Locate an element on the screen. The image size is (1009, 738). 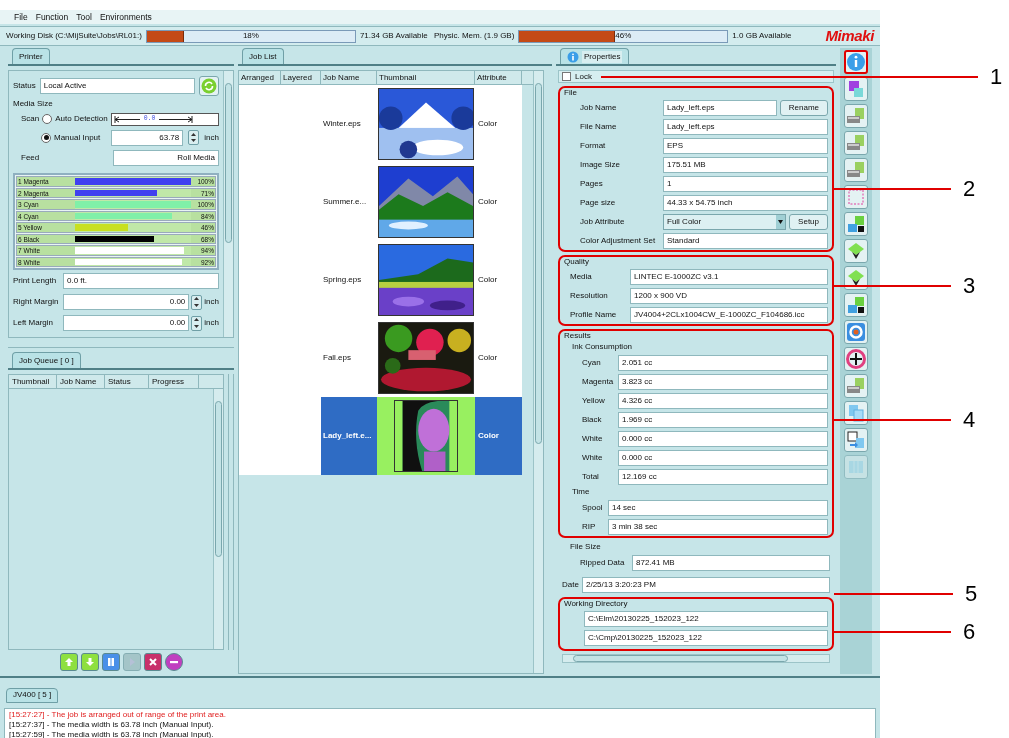
text-field: 1.969 cc is located at coordinates (723, 419).